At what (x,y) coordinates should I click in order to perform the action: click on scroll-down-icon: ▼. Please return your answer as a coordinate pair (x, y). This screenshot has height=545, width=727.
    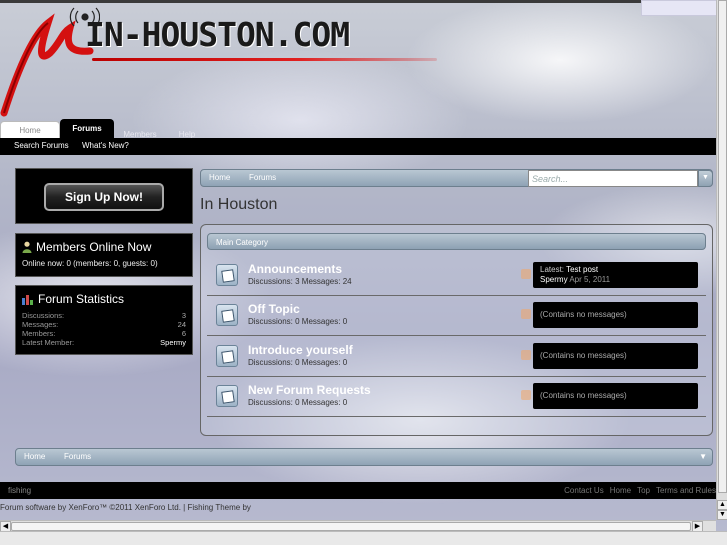
    Looking at the image, I should click on (722, 515).